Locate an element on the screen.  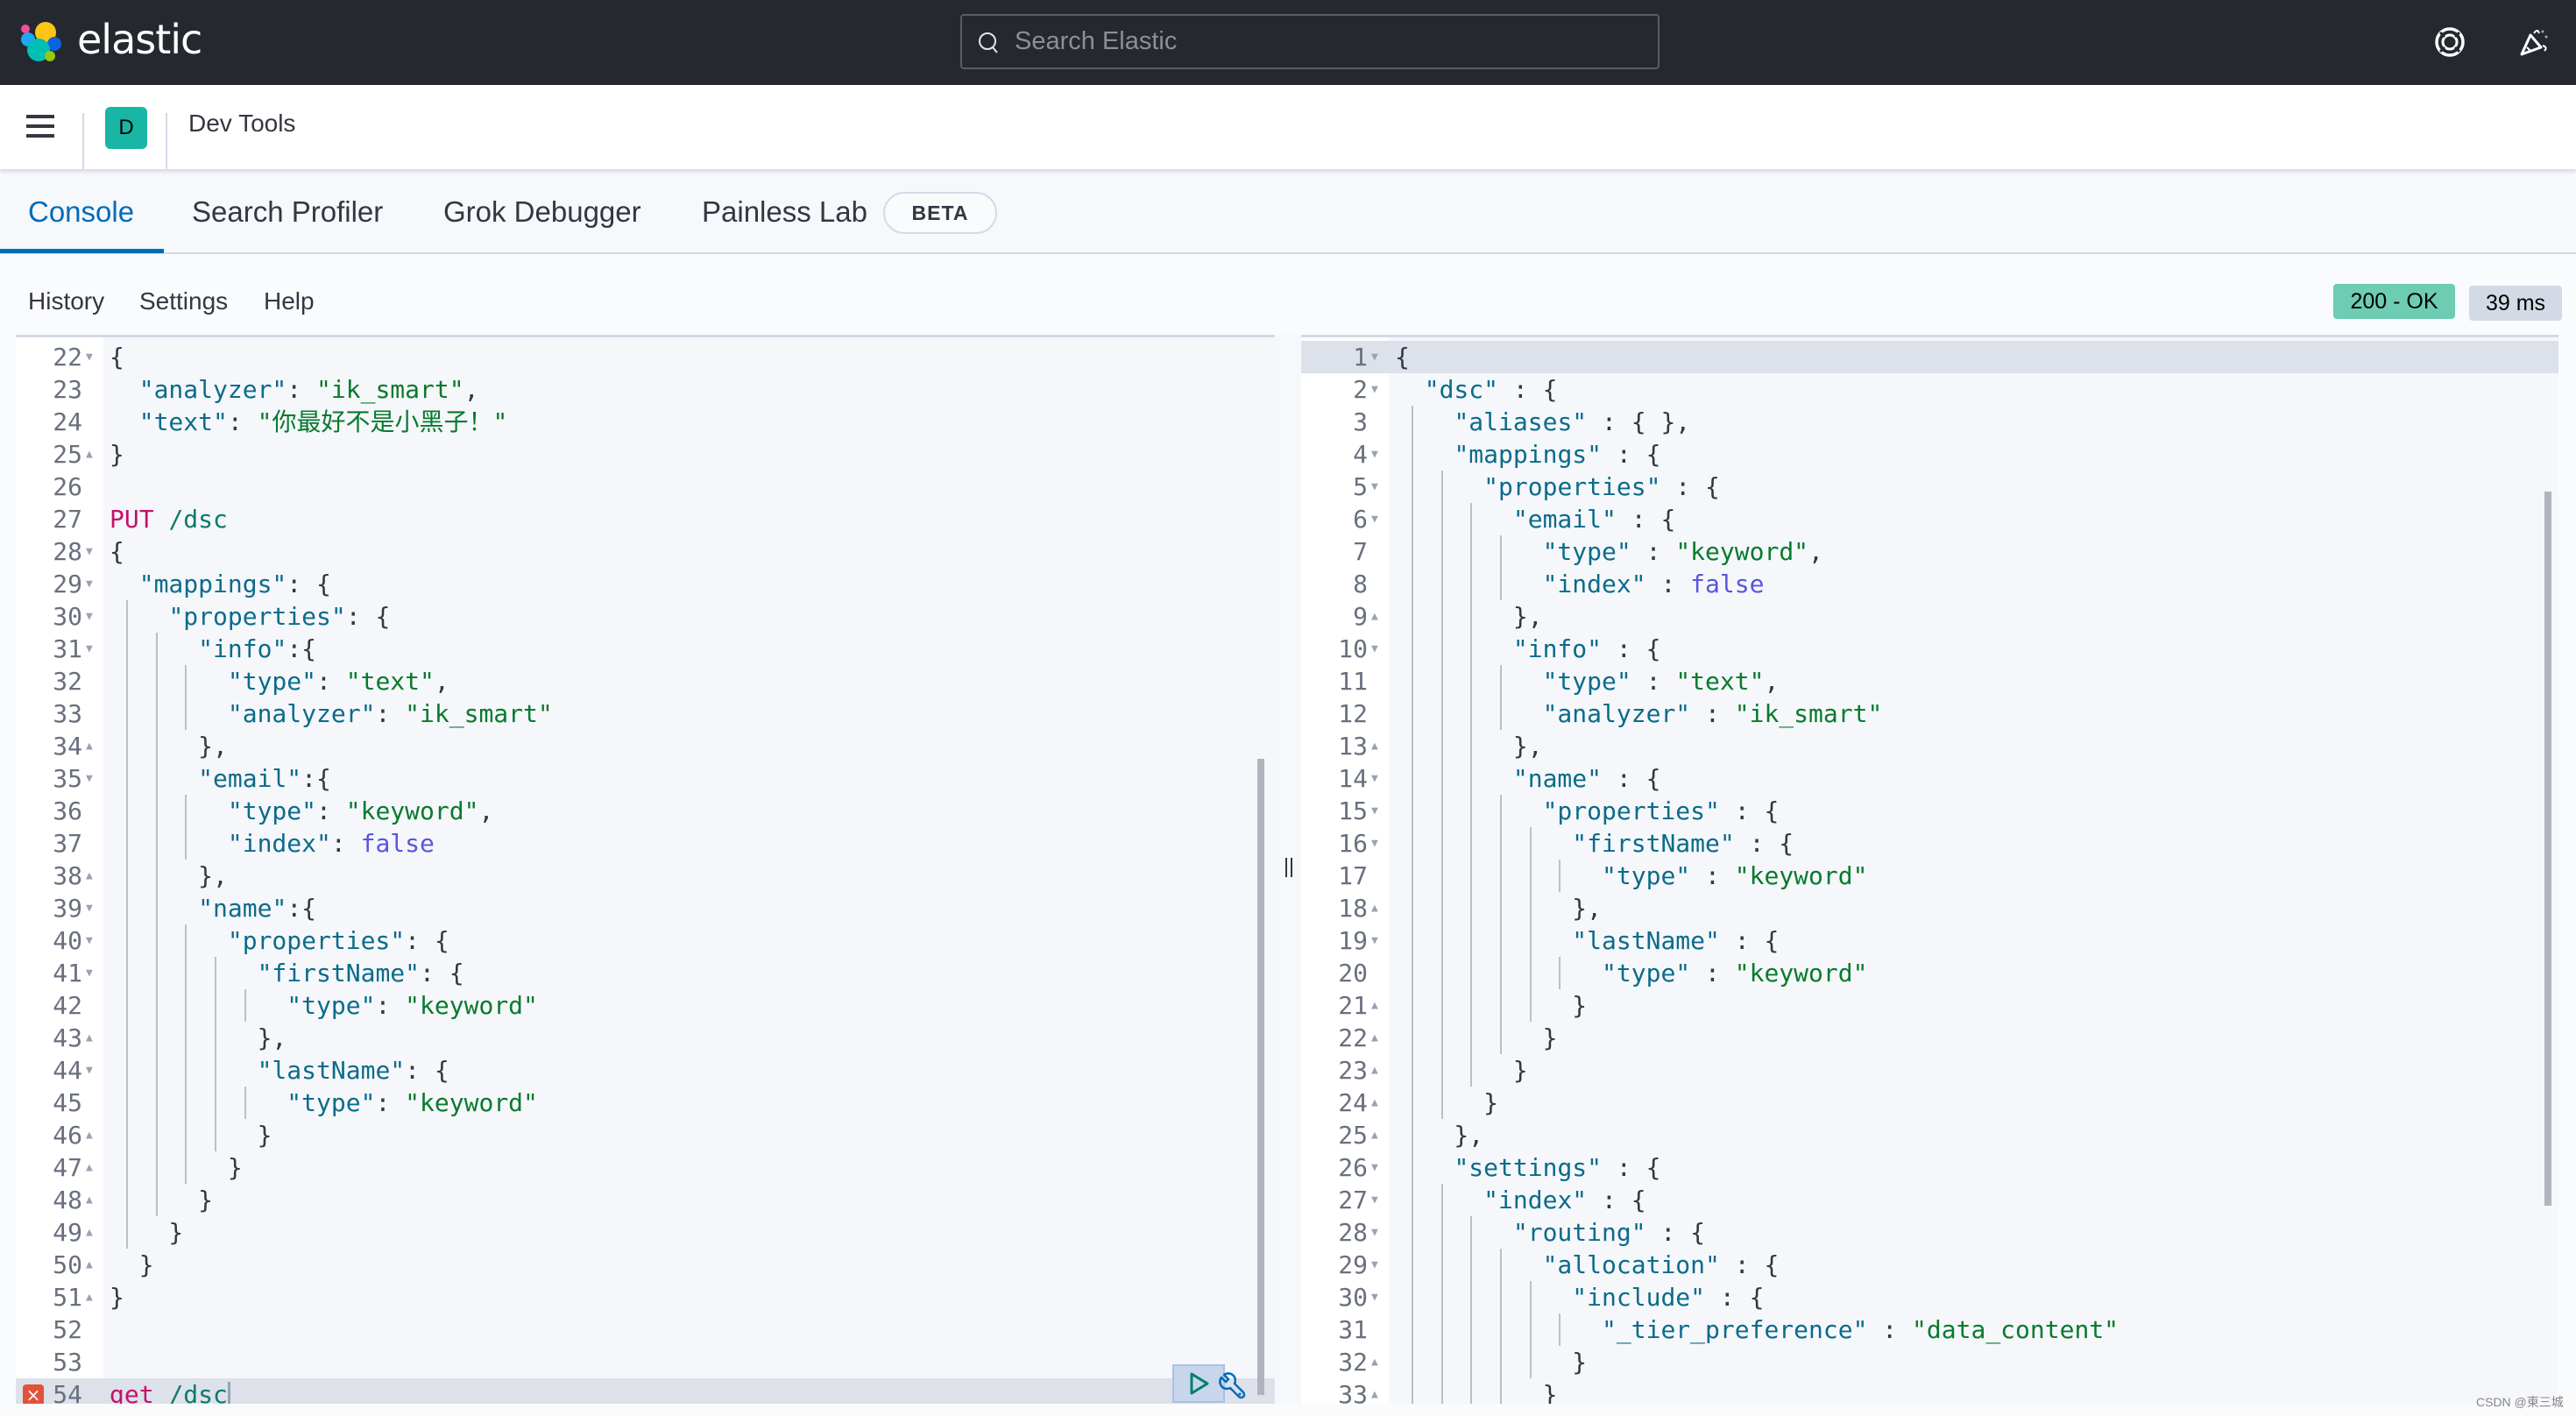
code-line: 37 "index": false is located at coordinates (645, 843).